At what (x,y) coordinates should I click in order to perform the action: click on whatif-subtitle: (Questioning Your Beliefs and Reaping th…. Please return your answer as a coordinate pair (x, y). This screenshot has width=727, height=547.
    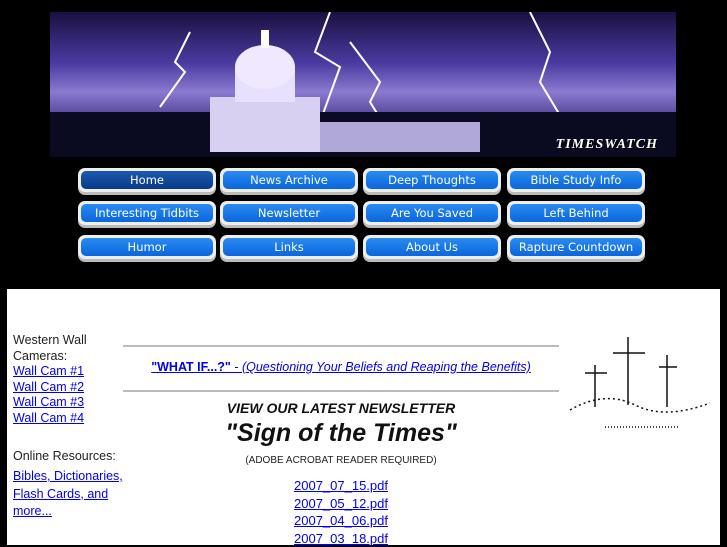
    Looking at the image, I should click on (386, 367).